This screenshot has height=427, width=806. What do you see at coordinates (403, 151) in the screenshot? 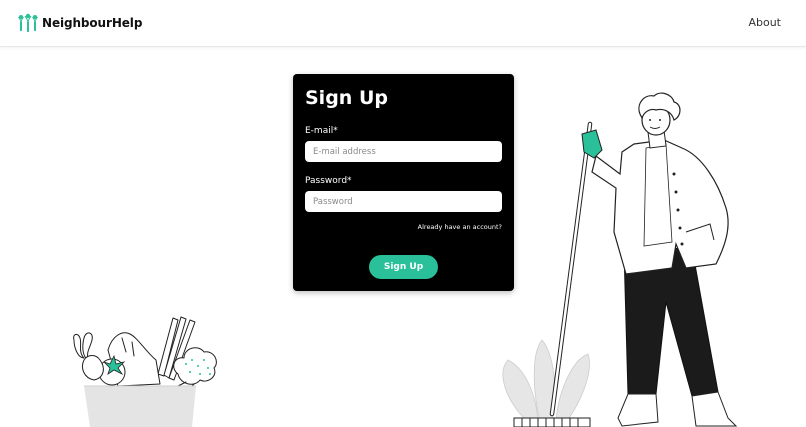
I see `email-input` at bounding box center [403, 151].